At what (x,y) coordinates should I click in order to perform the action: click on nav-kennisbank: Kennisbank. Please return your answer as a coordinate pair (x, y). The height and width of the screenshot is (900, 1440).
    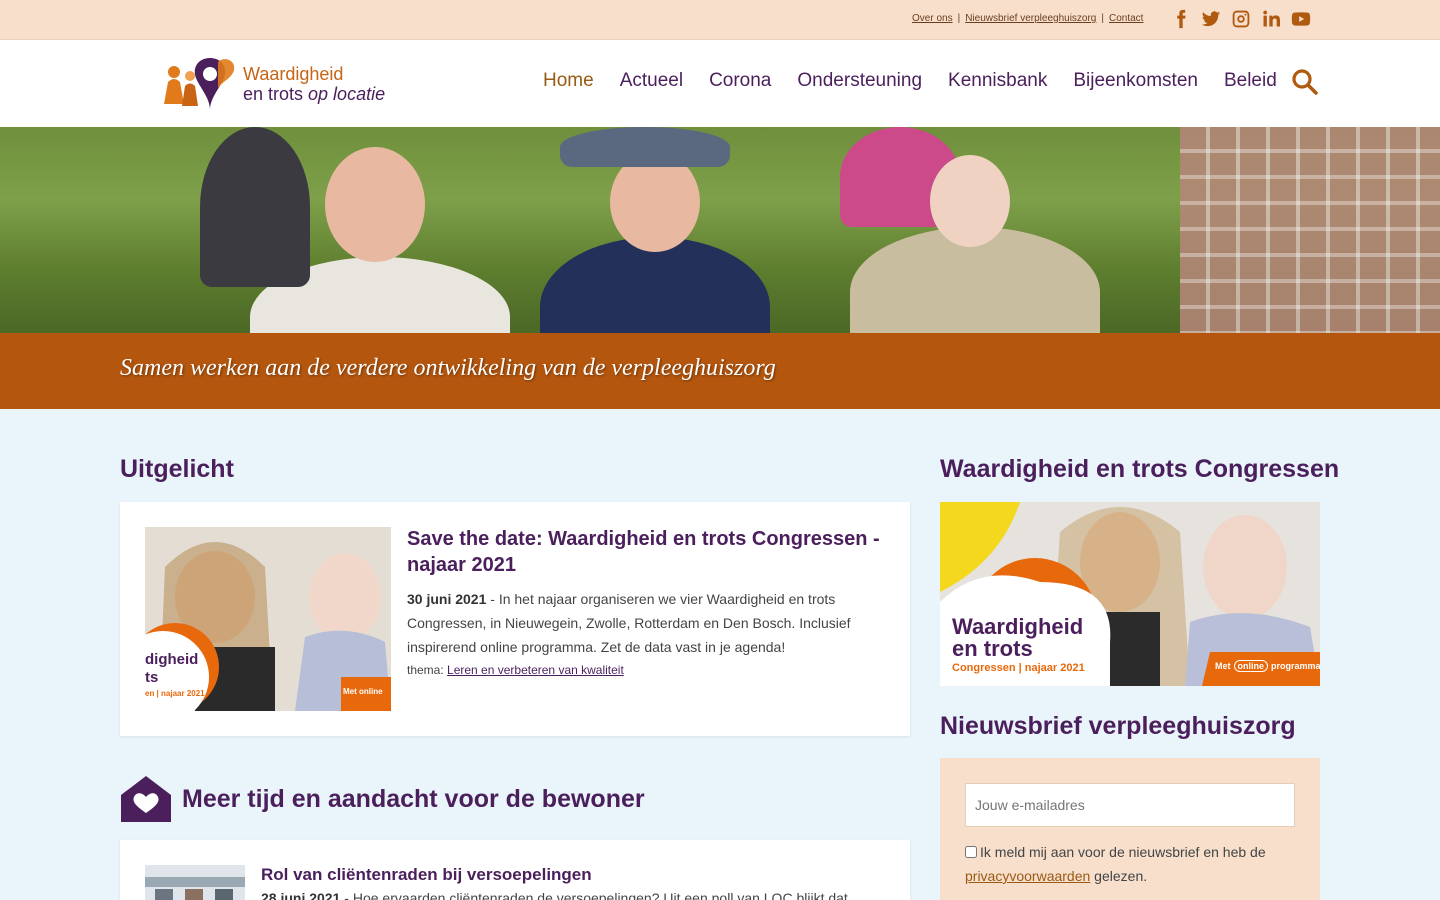
    Looking at the image, I should click on (997, 81).